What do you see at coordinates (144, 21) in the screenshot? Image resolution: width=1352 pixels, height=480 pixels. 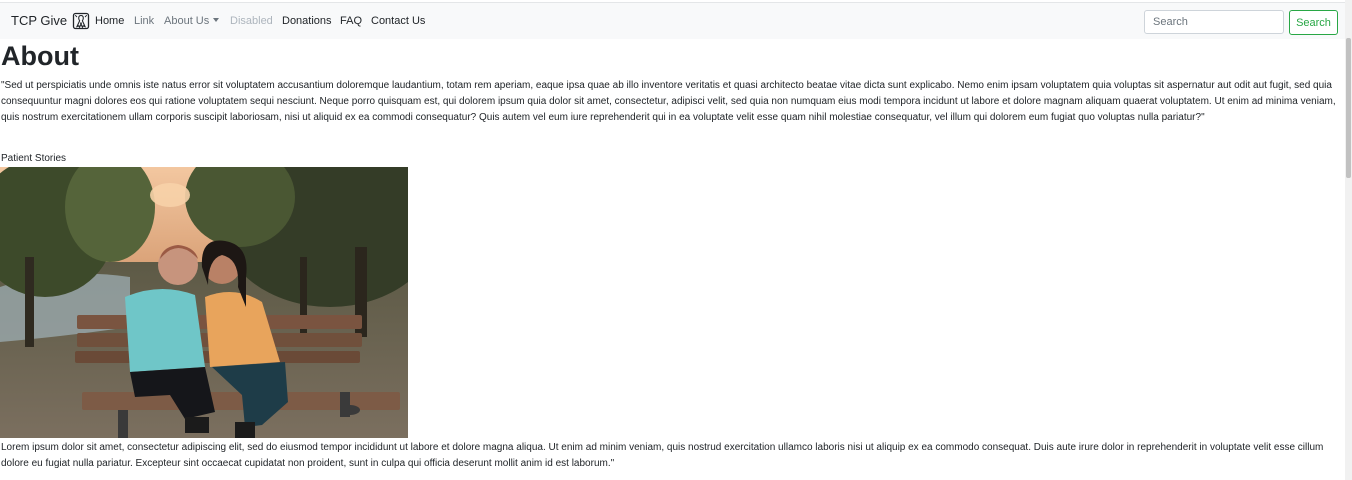 I see `nav-link: Link` at bounding box center [144, 21].